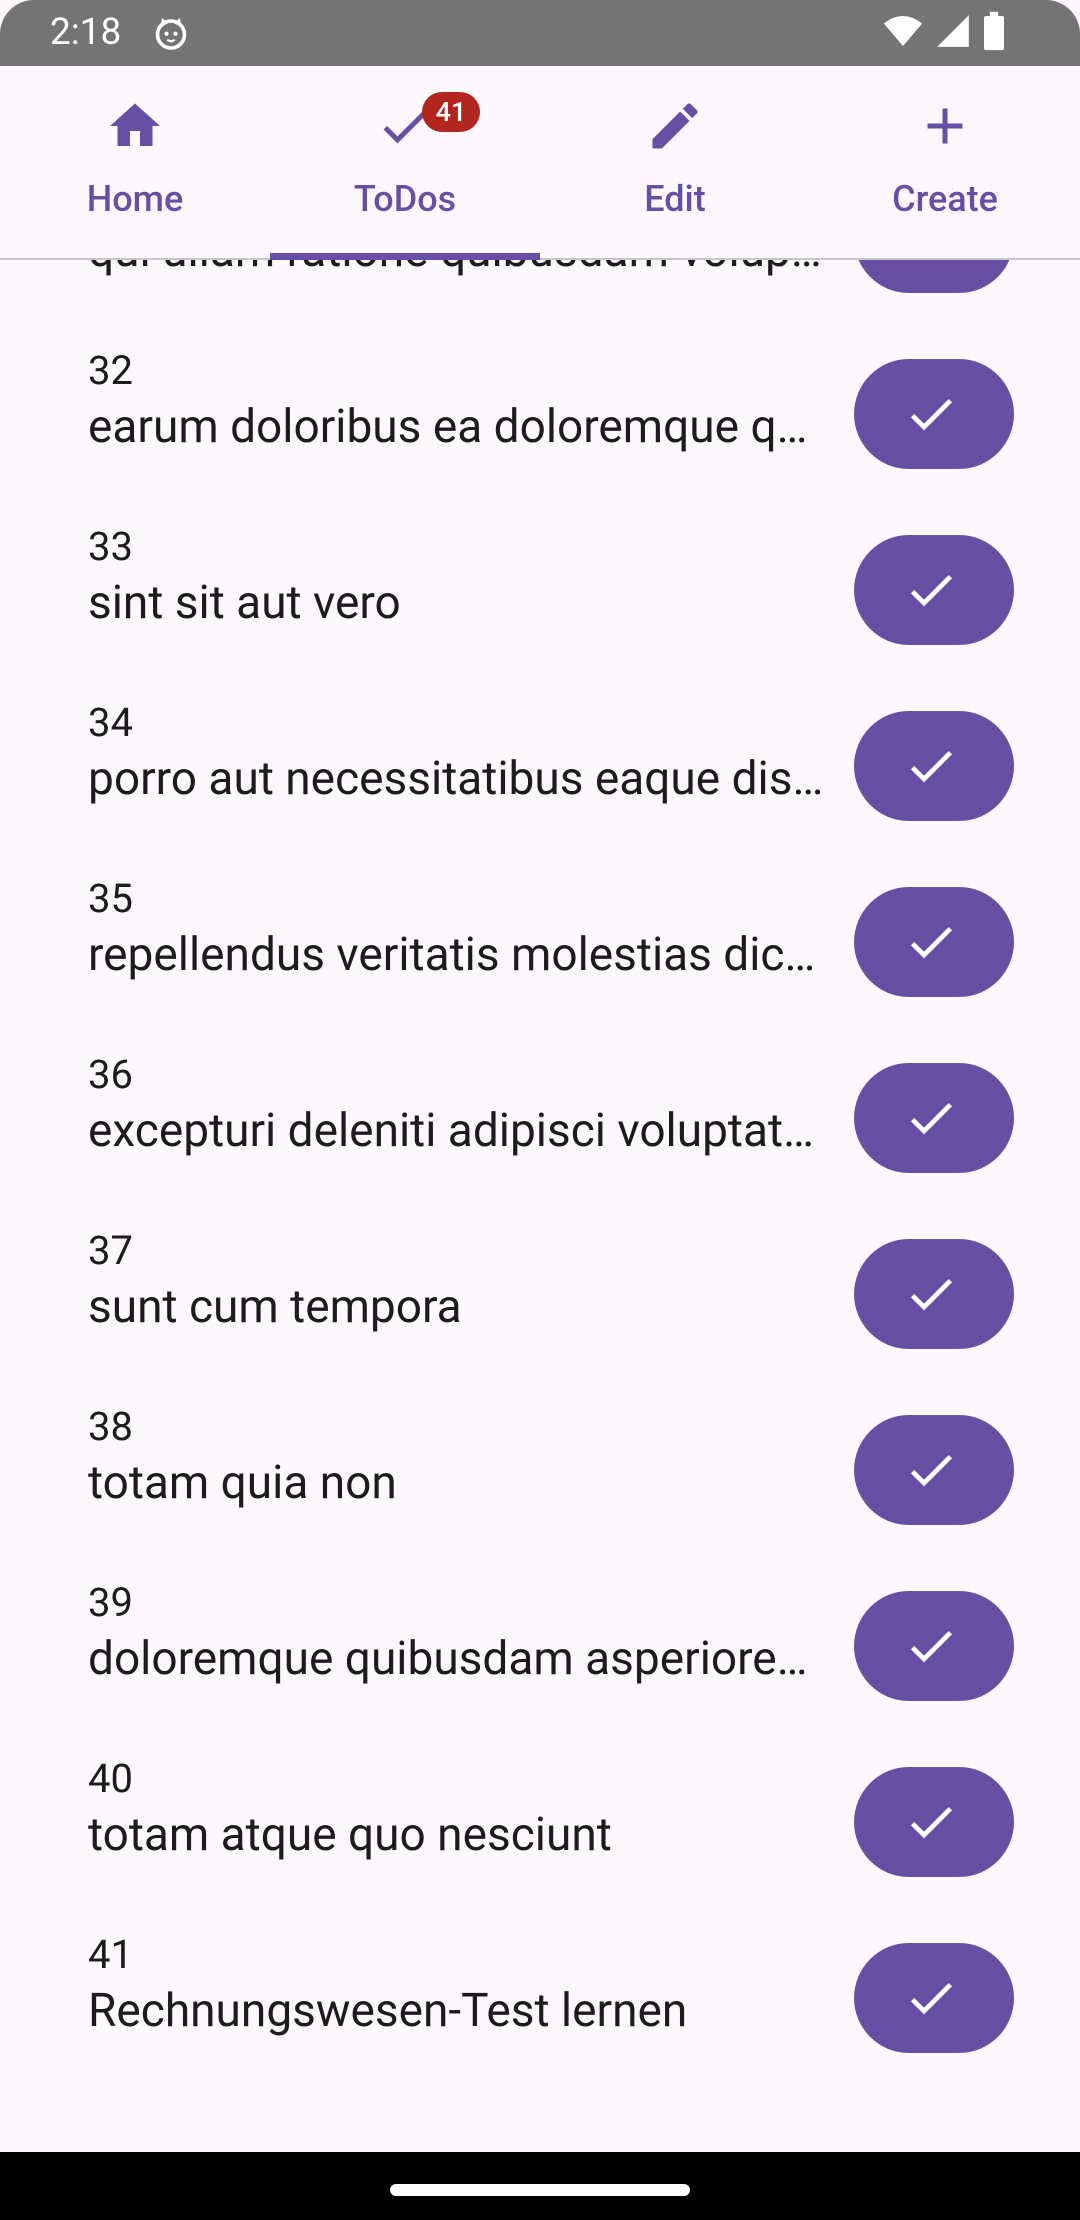  What do you see at coordinates (945, 126) in the screenshot?
I see `plus-icon` at bounding box center [945, 126].